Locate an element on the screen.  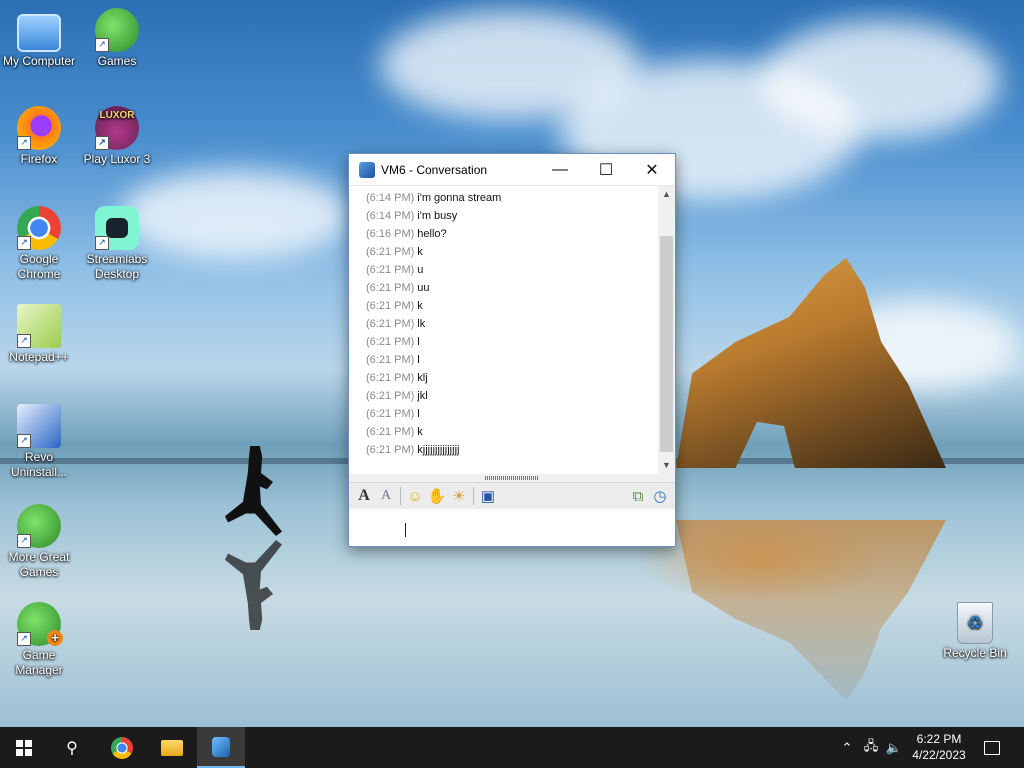
notepad-plus-plus-icon: ↗ is located at coordinates (39, 326).